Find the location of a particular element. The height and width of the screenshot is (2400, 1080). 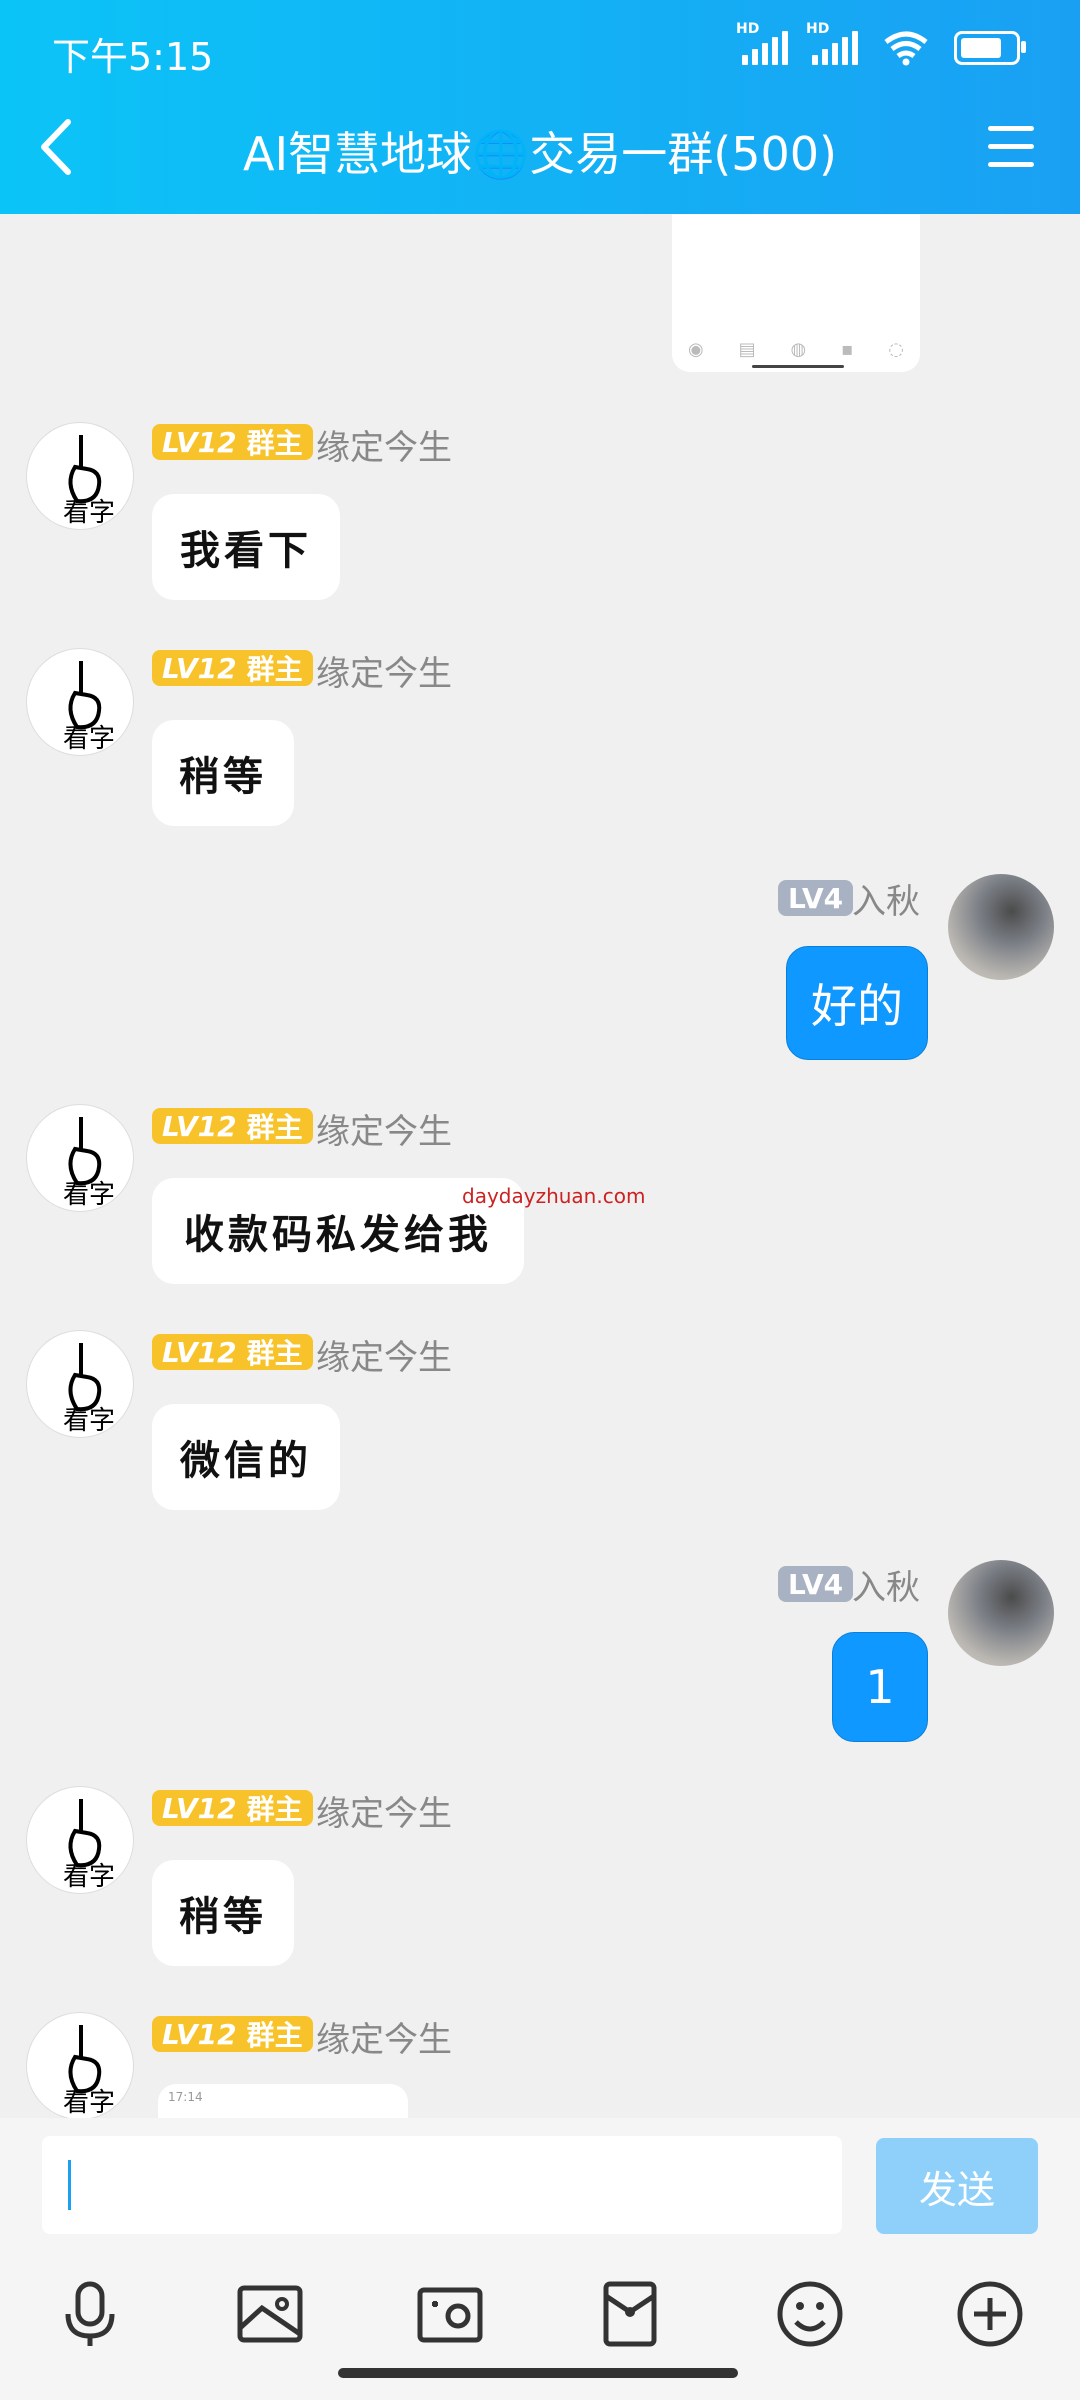

watermark-text: daydayzhuan.com is located at coordinates (554, 1196).